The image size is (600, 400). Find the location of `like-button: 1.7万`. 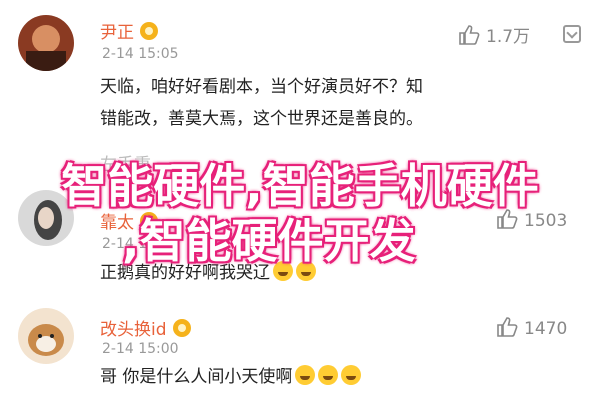

like-button: 1.7万 is located at coordinates (494, 34).